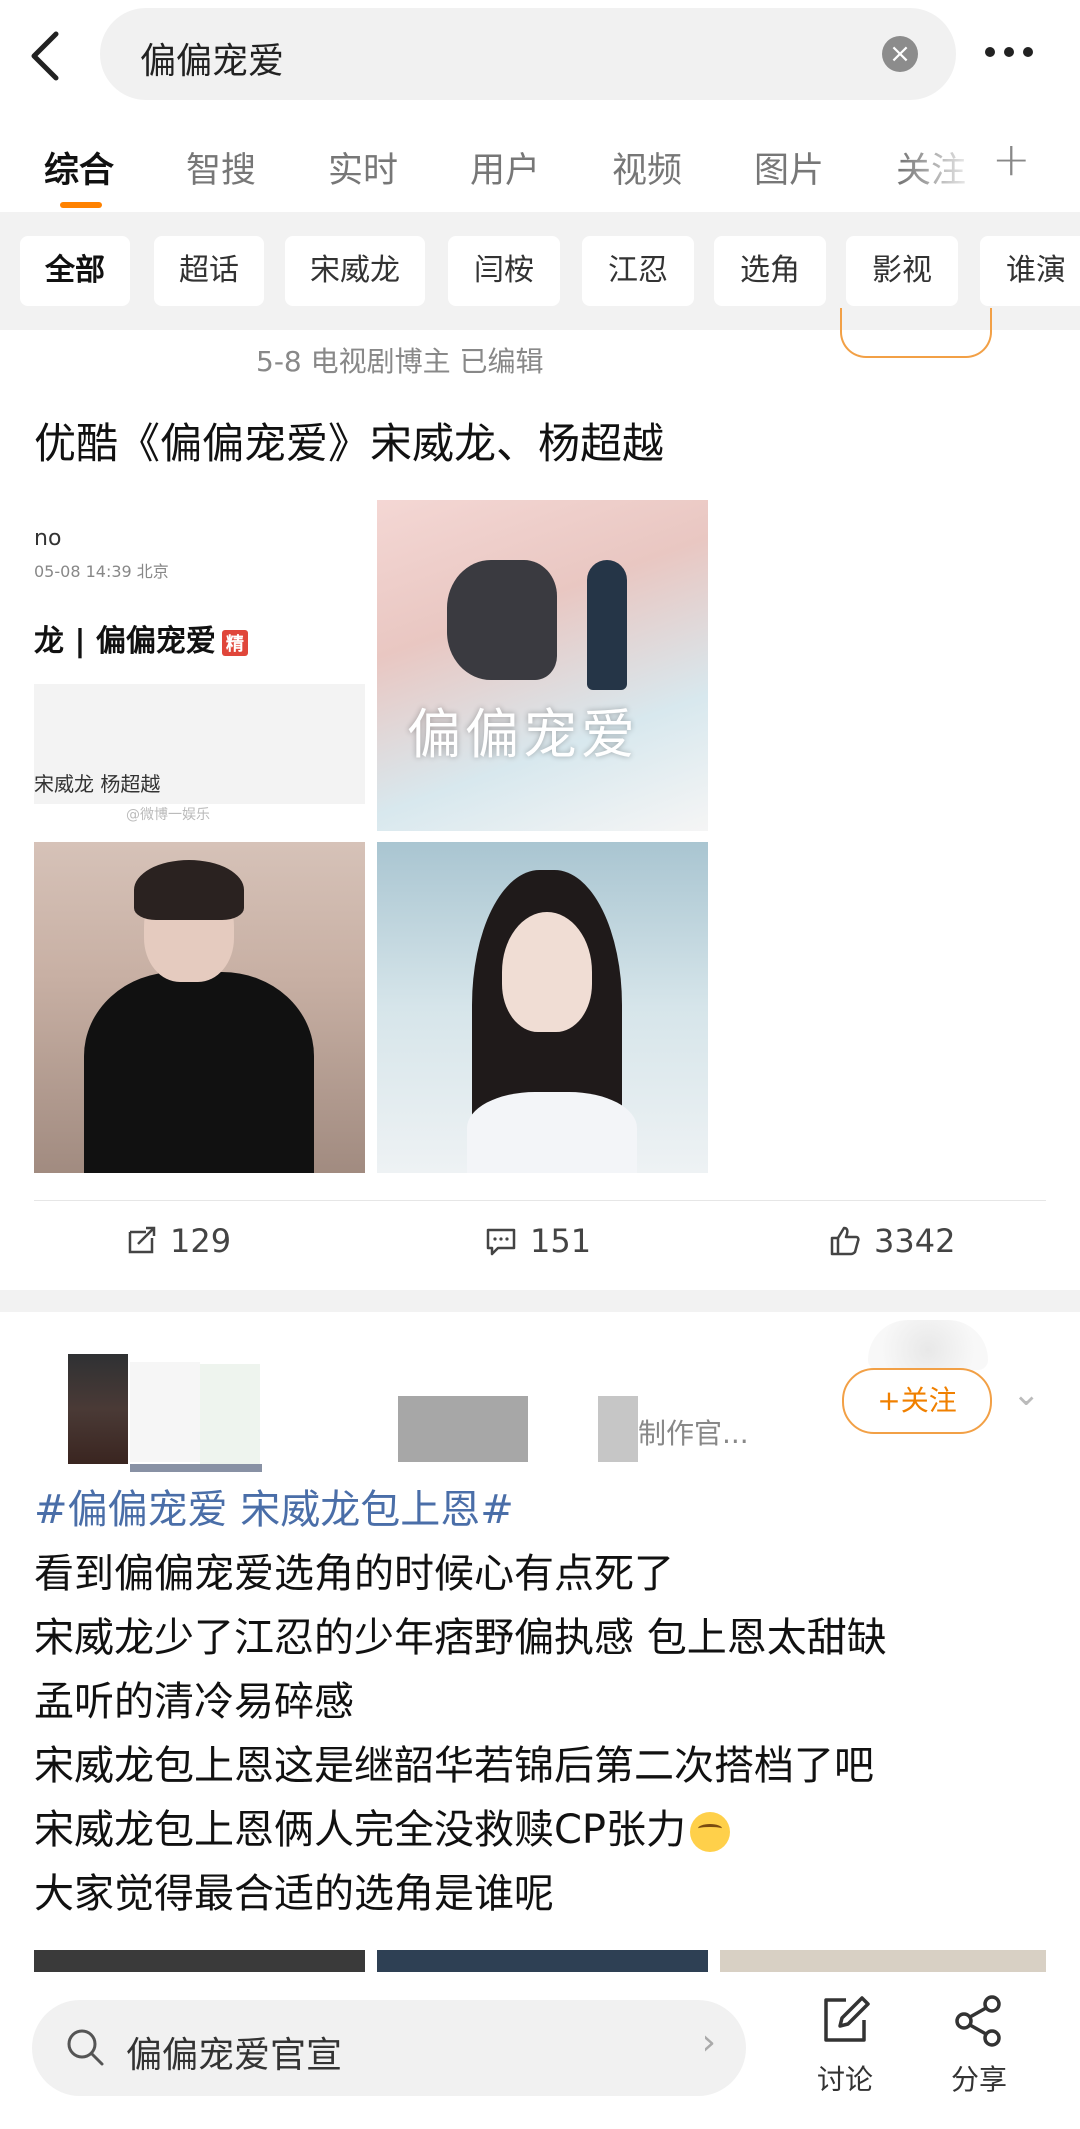 The width and height of the screenshot is (1080, 2129). What do you see at coordinates (349, 443) in the screenshot?
I see `post-title: 优酷《偏偏宠爱》宋威龙、杨超越` at bounding box center [349, 443].